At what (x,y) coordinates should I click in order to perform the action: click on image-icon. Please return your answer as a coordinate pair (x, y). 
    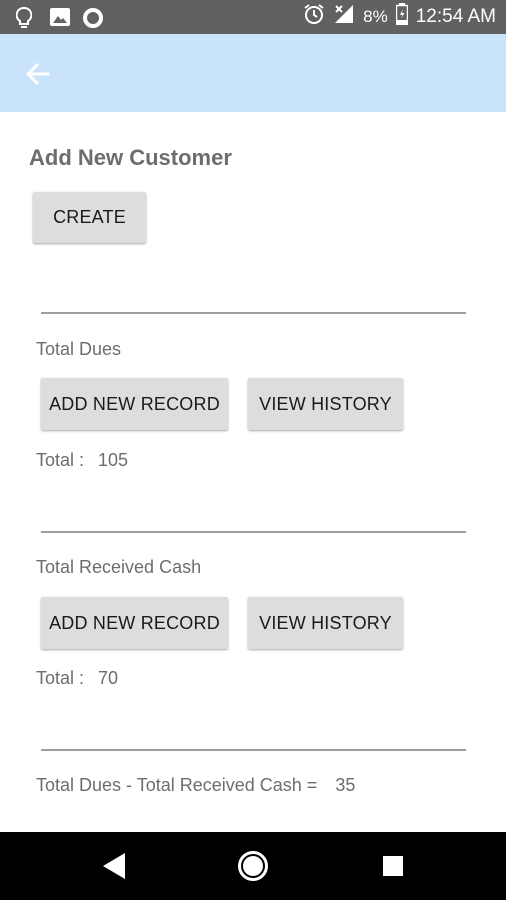
    Looking at the image, I should click on (60, 19).